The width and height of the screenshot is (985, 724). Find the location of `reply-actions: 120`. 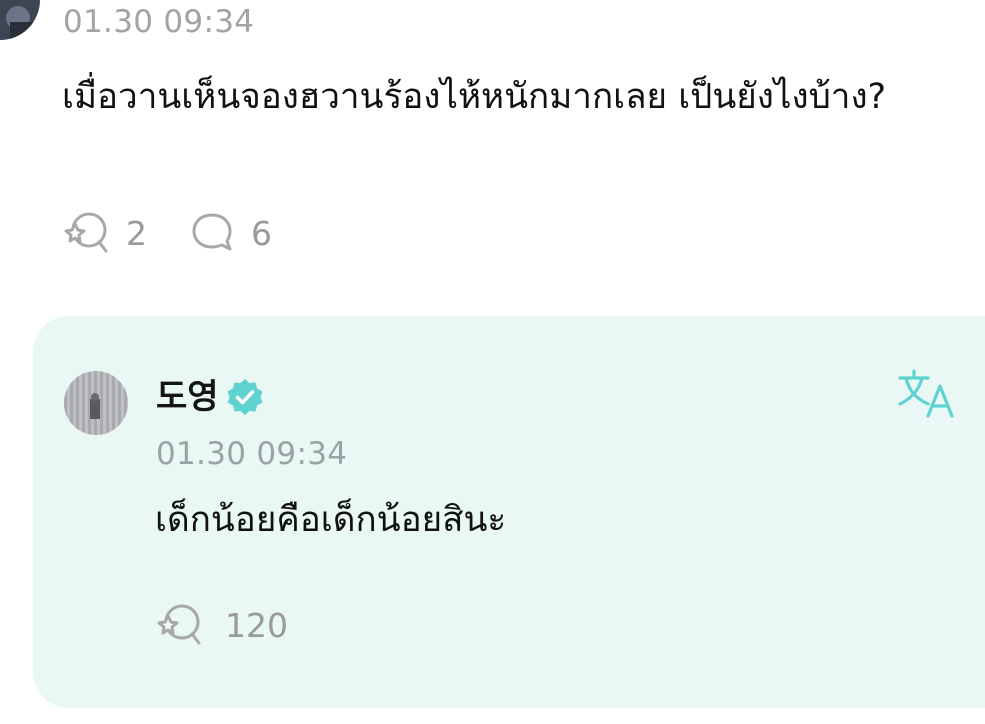

reply-actions: 120 is located at coordinates (221, 626).